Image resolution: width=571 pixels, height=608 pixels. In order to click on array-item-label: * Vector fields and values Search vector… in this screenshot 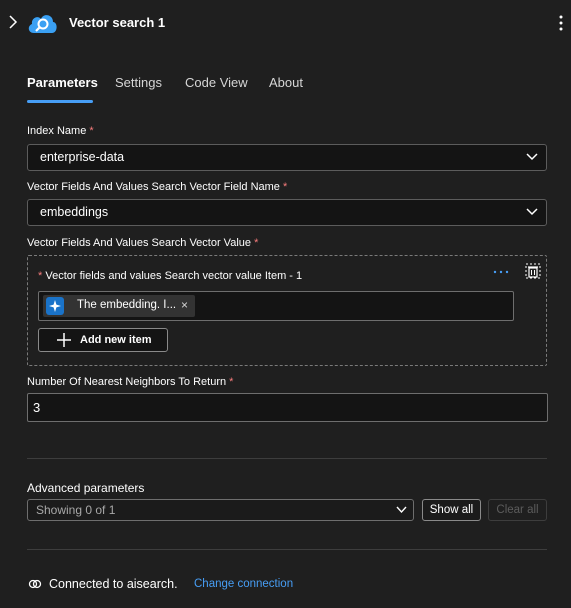, I will do `click(170, 276)`.